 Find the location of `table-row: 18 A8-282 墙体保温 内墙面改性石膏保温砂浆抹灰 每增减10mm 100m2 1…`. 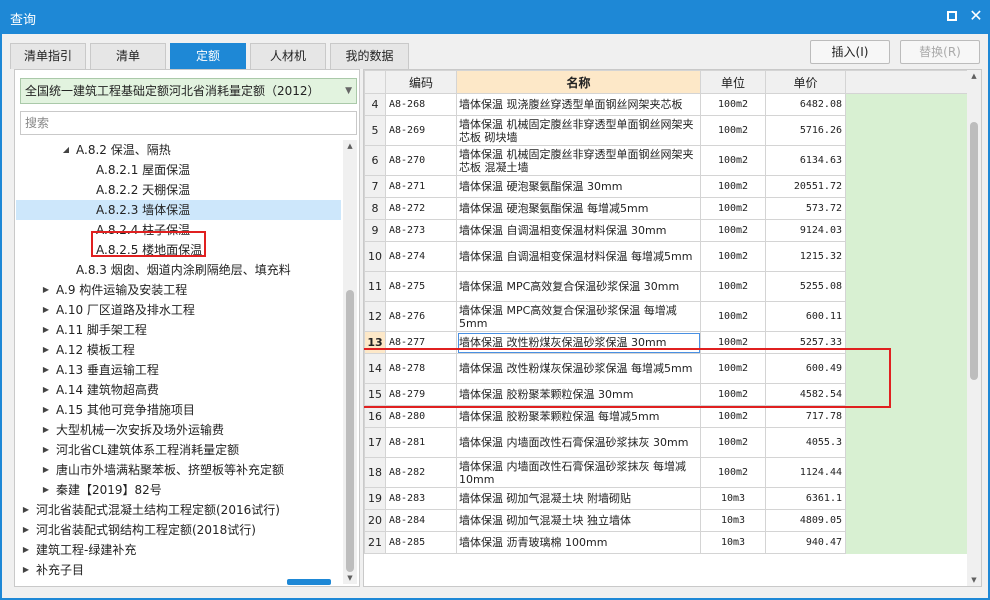

table-row: 18 A8-282 墙体保温 内墙面改性石膏保温砂浆抹灰 每增减10mm 100m2 1… is located at coordinates (666, 472).